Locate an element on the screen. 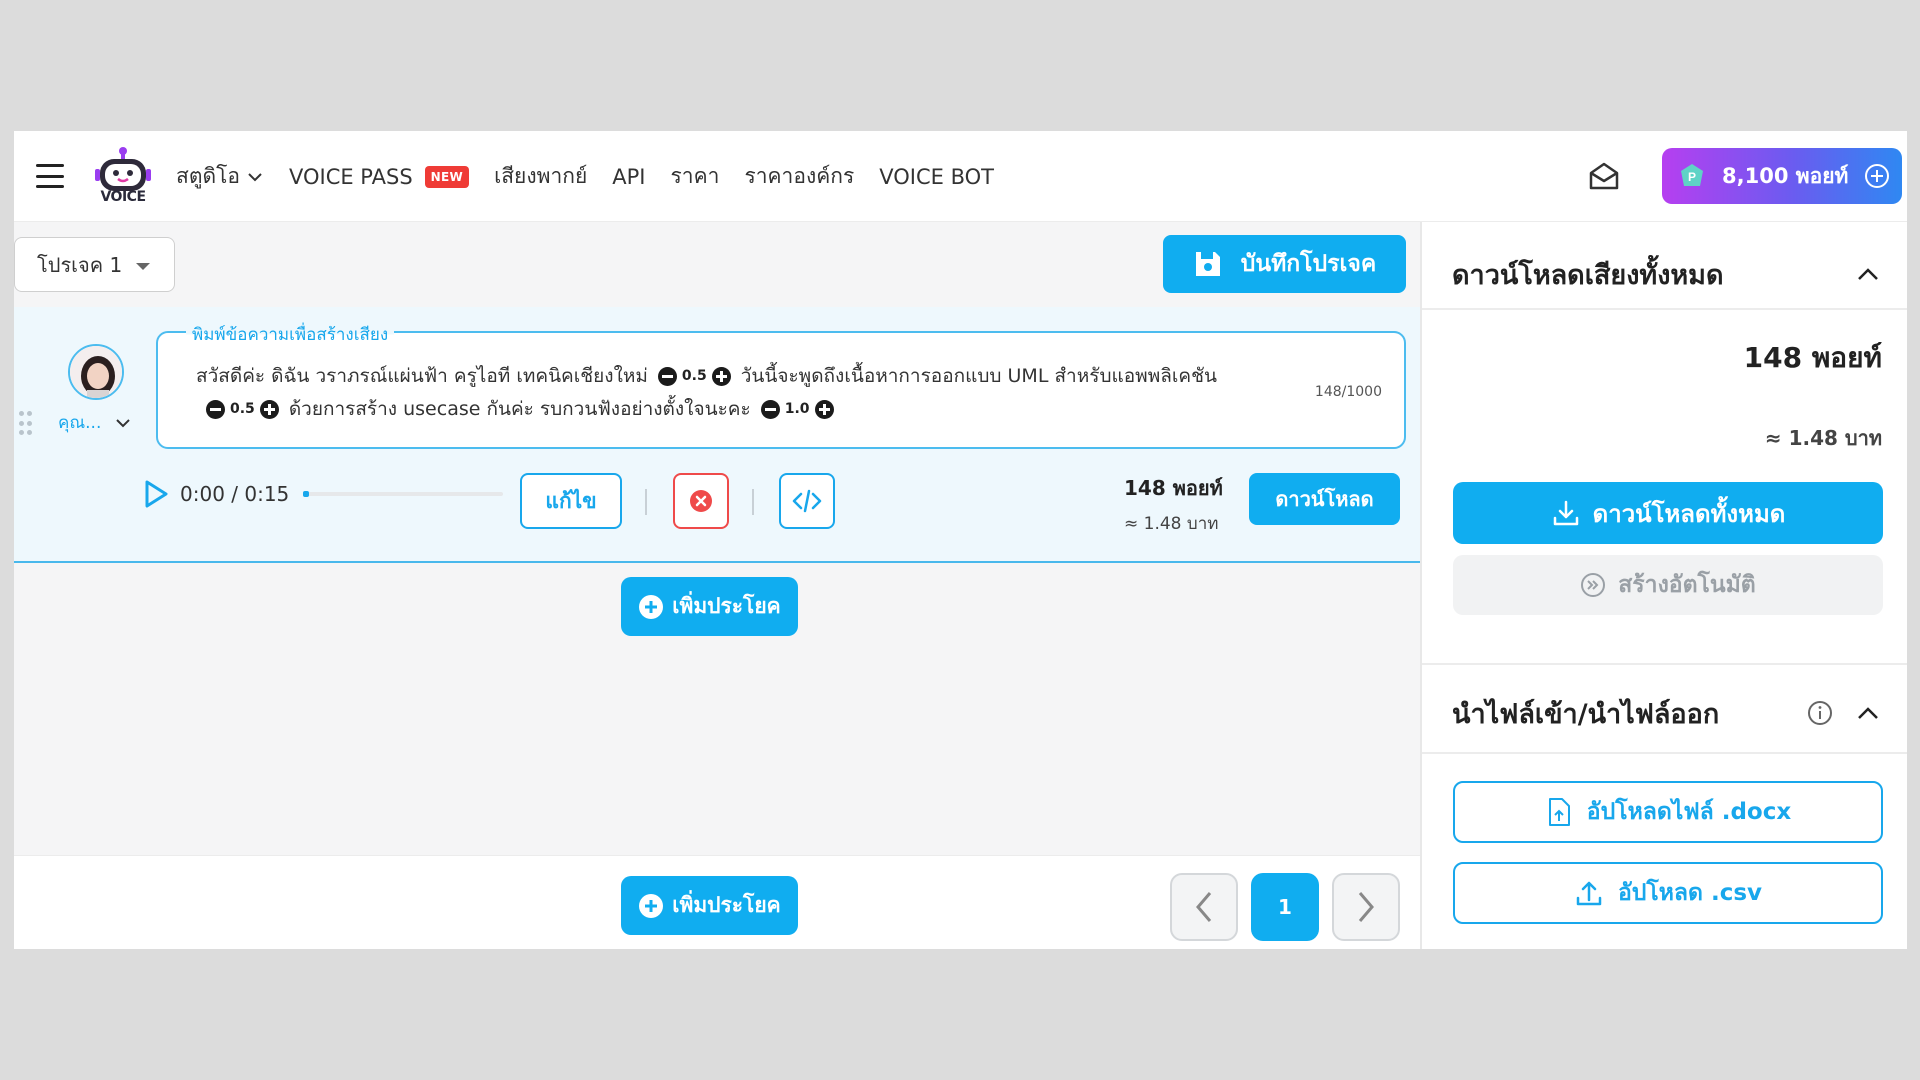 Image resolution: width=1920 pixels, height=1080 pixels. nav-item-voice-bot: VOICE BOT is located at coordinates (936, 177).